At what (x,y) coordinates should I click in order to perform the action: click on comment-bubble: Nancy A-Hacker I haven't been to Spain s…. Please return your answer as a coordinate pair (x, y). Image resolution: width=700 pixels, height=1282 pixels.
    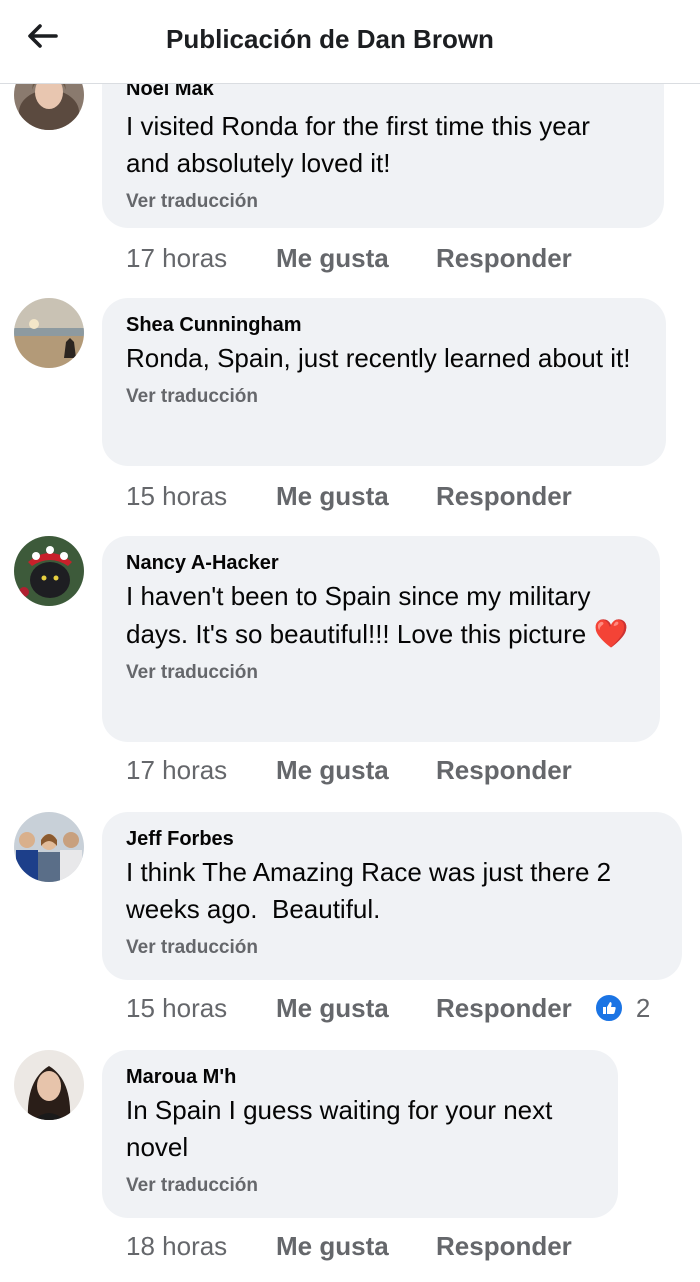
    Looking at the image, I should click on (381, 639).